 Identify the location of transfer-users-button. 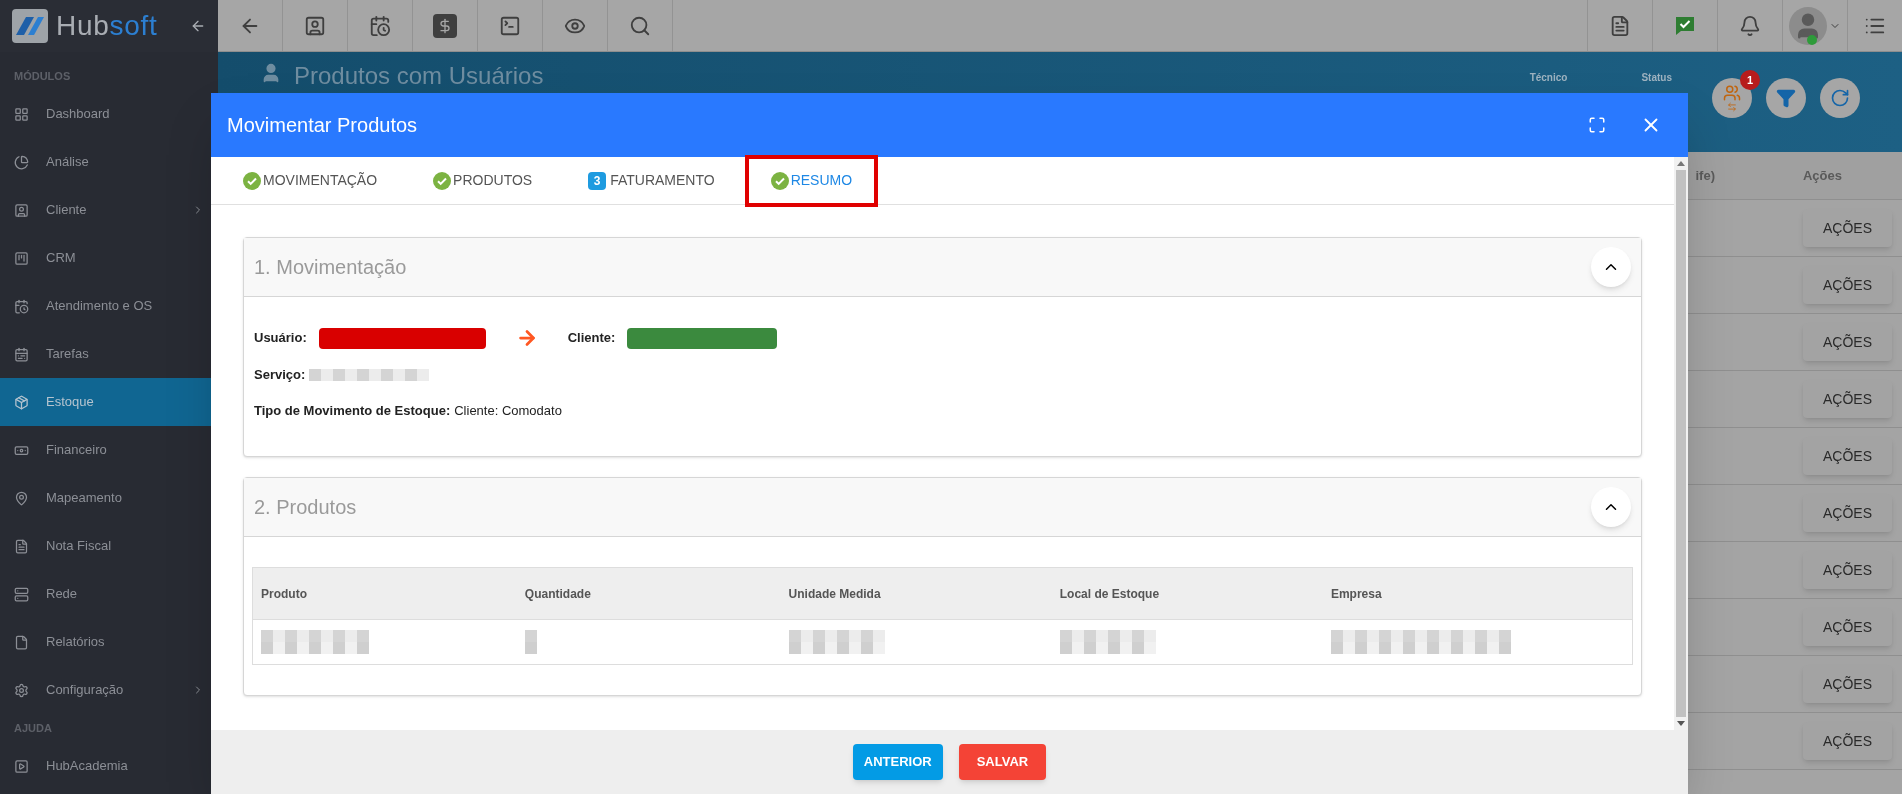
(1732, 98).